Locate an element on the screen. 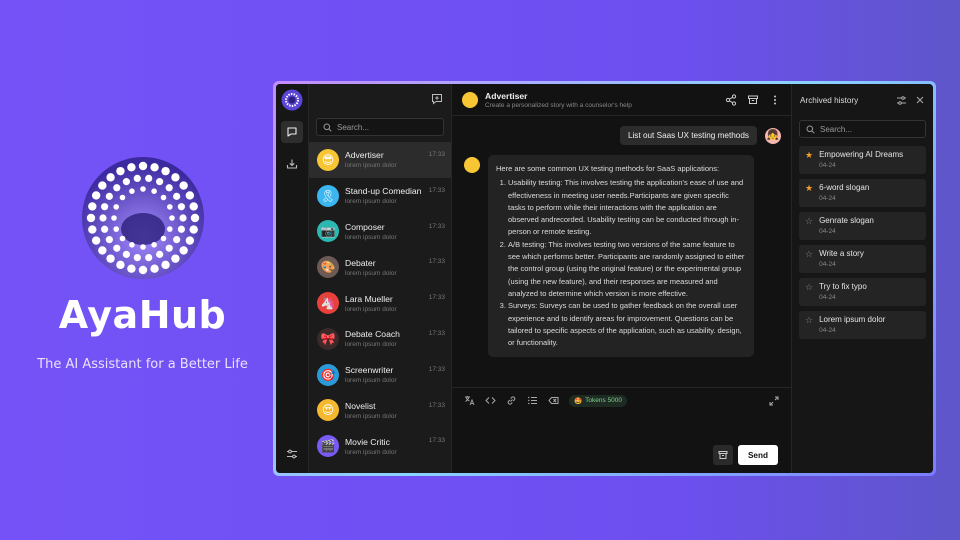 This screenshot has height=540, width=960. composer-toolbar: 🤩 Tokens 5000 is located at coordinates (621, 400).